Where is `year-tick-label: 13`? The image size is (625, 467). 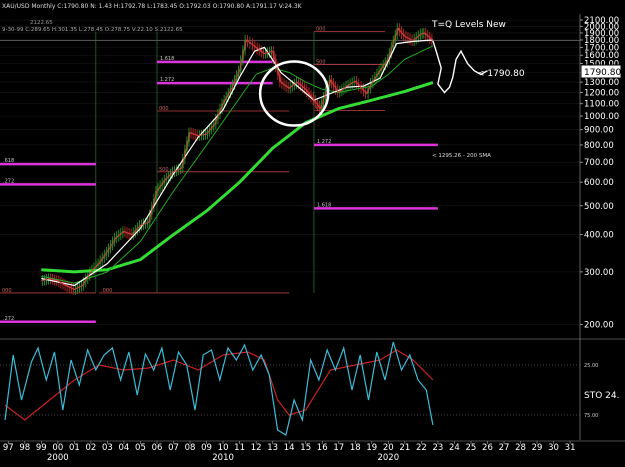 year-tick-label: 13 is located at coordinates (272, 448).